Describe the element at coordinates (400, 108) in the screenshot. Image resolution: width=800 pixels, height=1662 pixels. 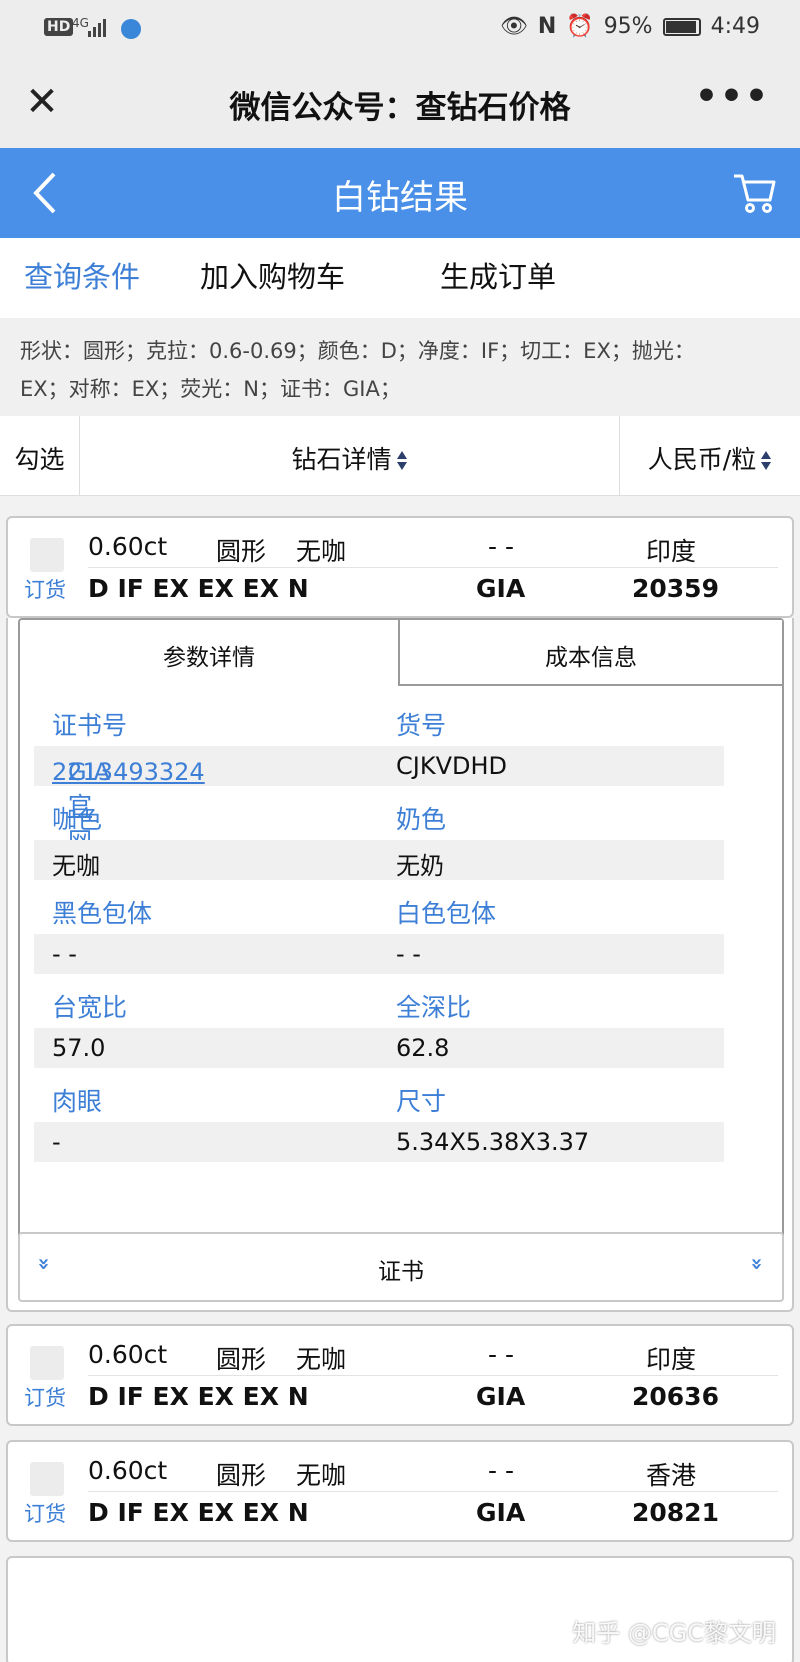
I see `page-title: 微信公众号：查钻石价格` at that location.